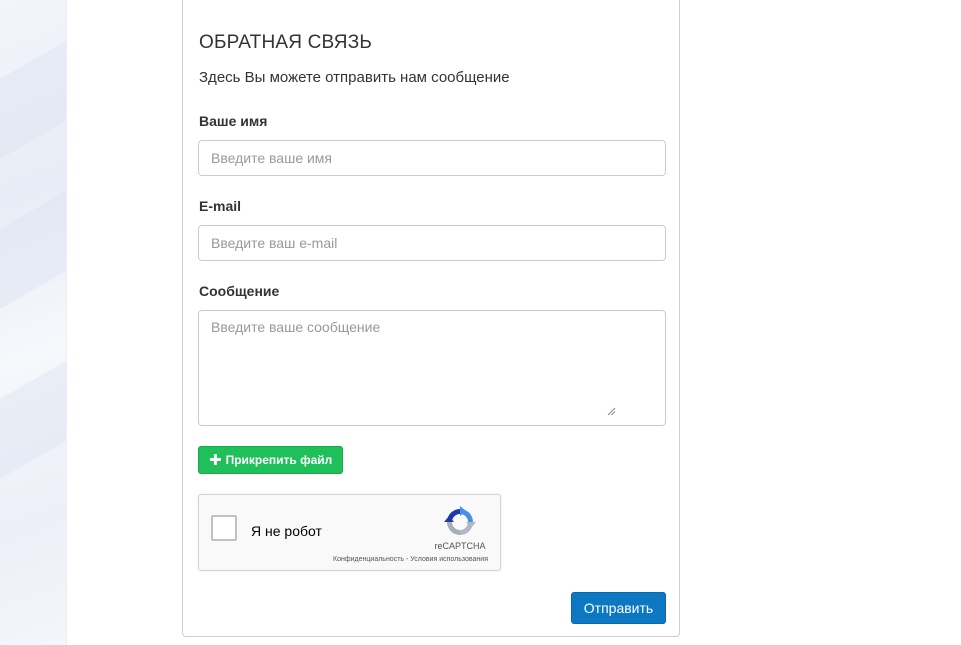 This screenshot has width=961, height=645. Describe the element at coordinates (354, 77) in the screenshot. I see `form-subtitle: Здесь Вы можете отправить нам сообщение` at that location.